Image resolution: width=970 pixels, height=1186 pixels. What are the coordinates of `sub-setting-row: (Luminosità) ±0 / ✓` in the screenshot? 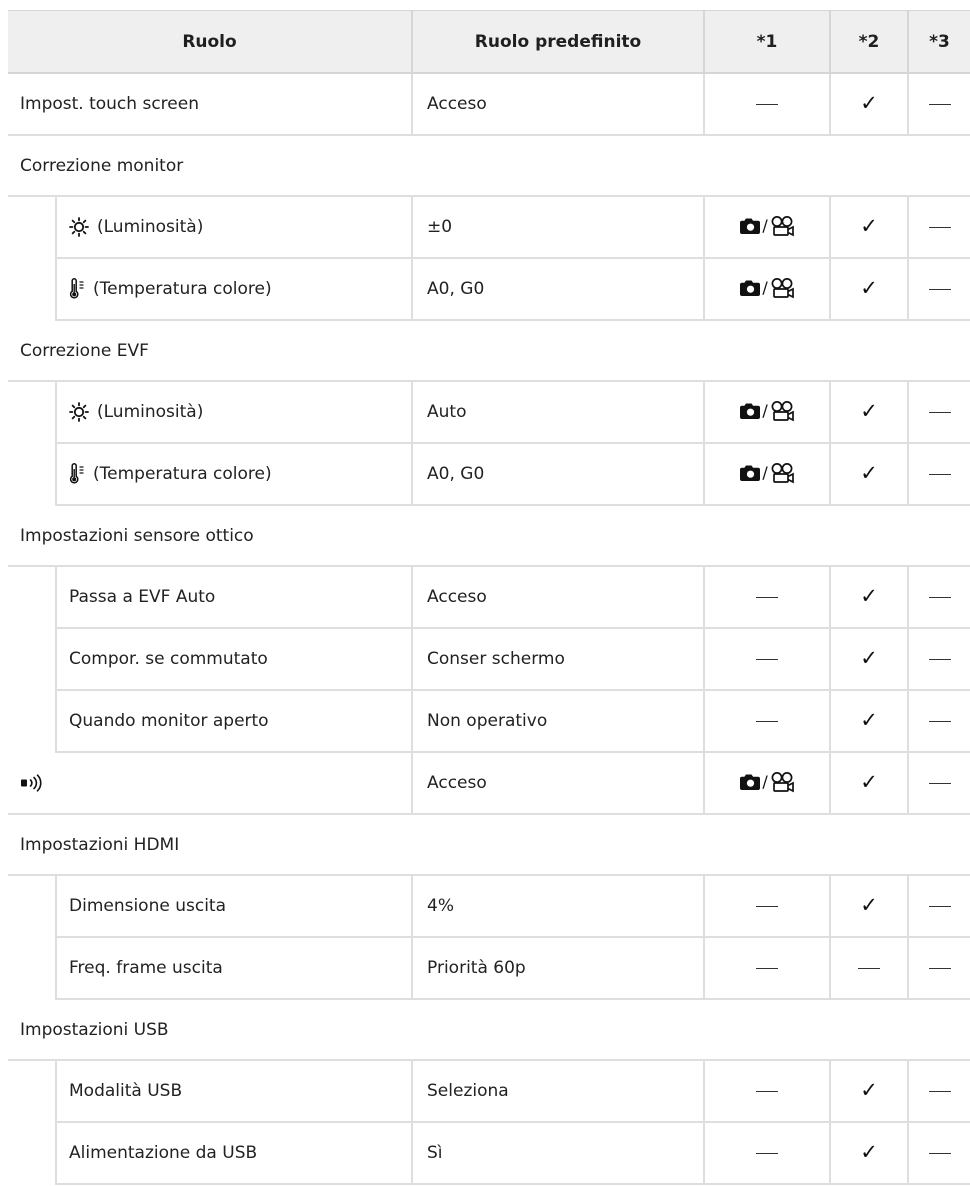 It's located at (489, 227).